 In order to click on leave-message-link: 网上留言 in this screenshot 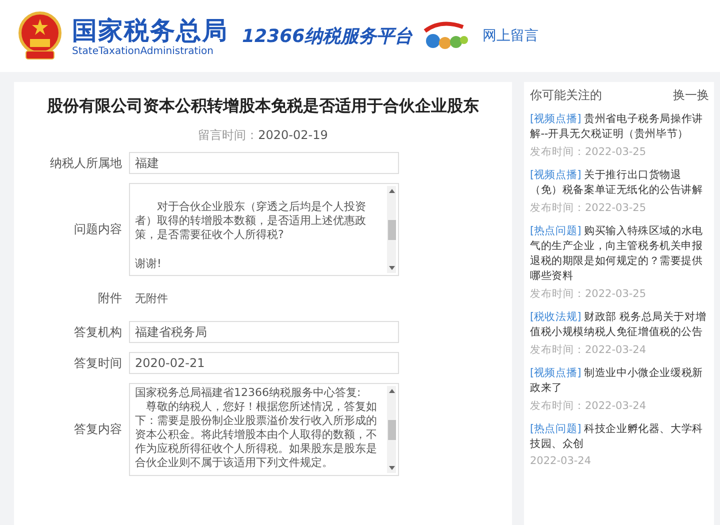, I will do `click(510, 36)`.